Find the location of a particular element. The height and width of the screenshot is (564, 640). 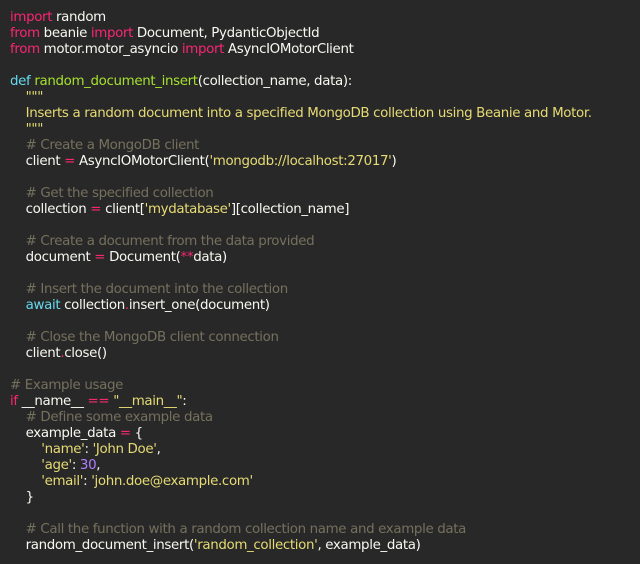

code-token: client[ is located at coordinates (123, 209).